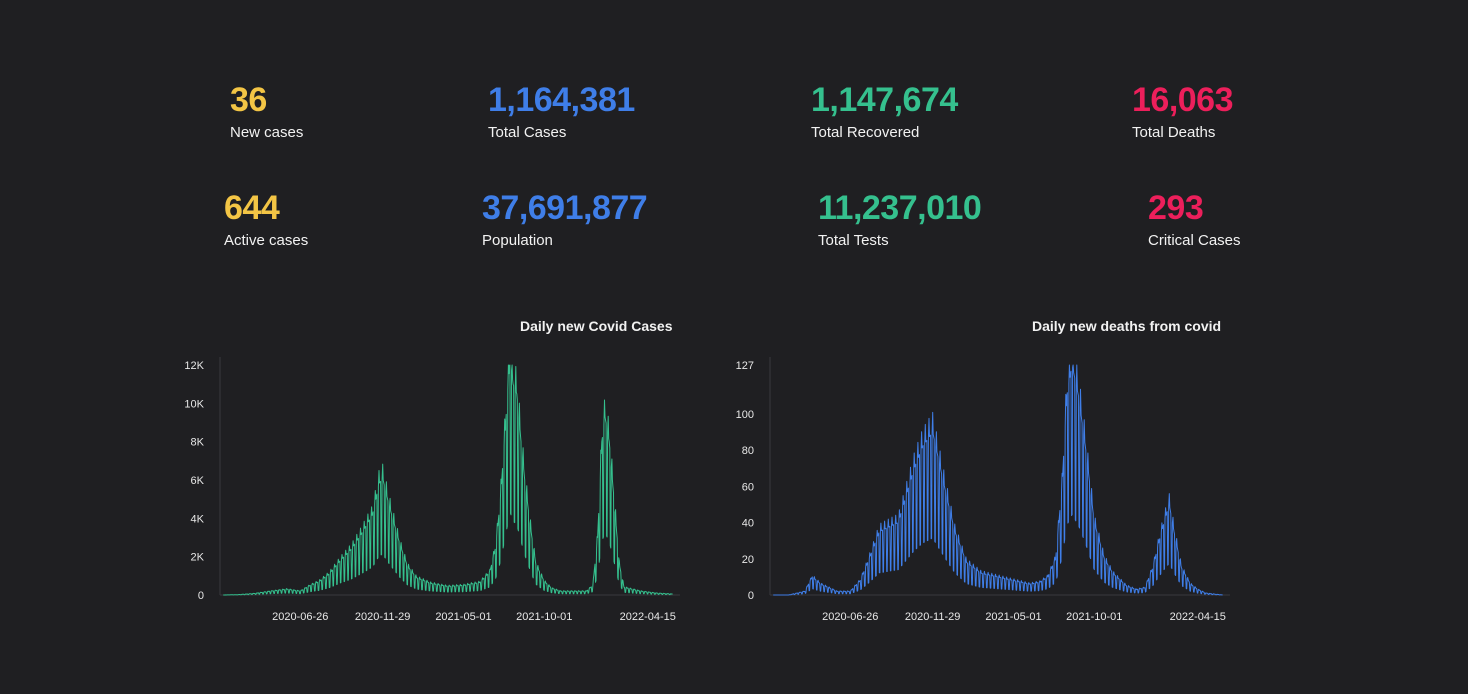  What do you see at coordinates (198, 443) in the screenshot?
I see `y-tick-label: 8K` at bounding box center [198, 443].